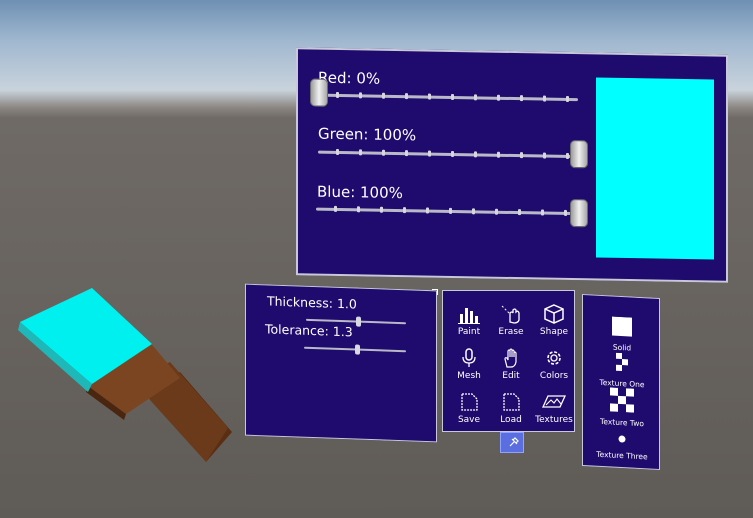 Image resolution: width=753 pixels, height=518 pixels. I want to click on save-button: Save, so click(469, 408).